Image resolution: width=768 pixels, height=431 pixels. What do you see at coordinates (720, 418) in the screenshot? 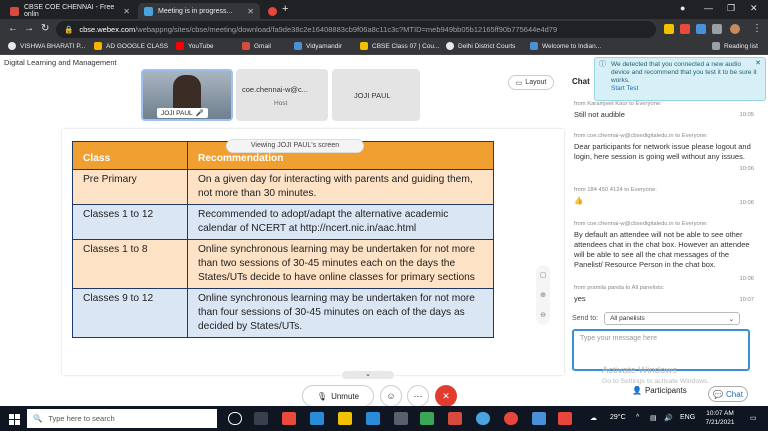
I see `taskbar-clock: 10:07 AM 7/21/2021` at bounding box center [720, 418].